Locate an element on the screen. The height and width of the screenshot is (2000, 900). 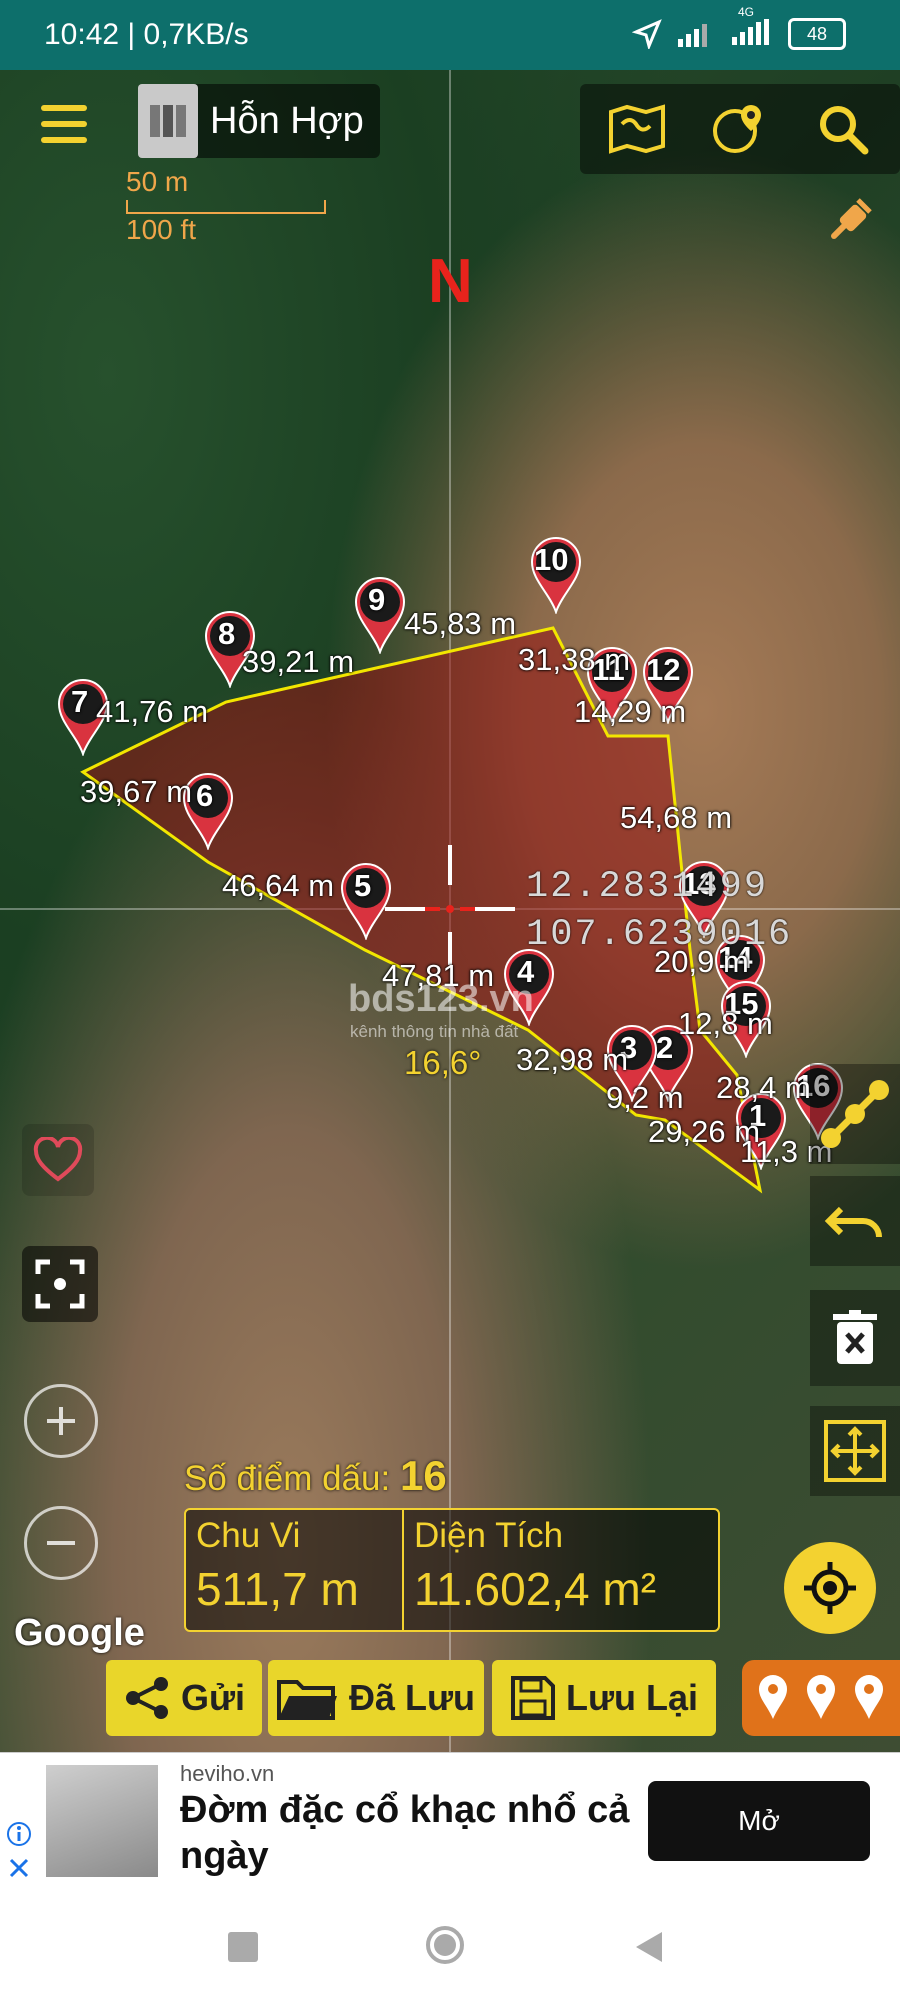
signal-4g: 4G is located at coordinates (752, 27).